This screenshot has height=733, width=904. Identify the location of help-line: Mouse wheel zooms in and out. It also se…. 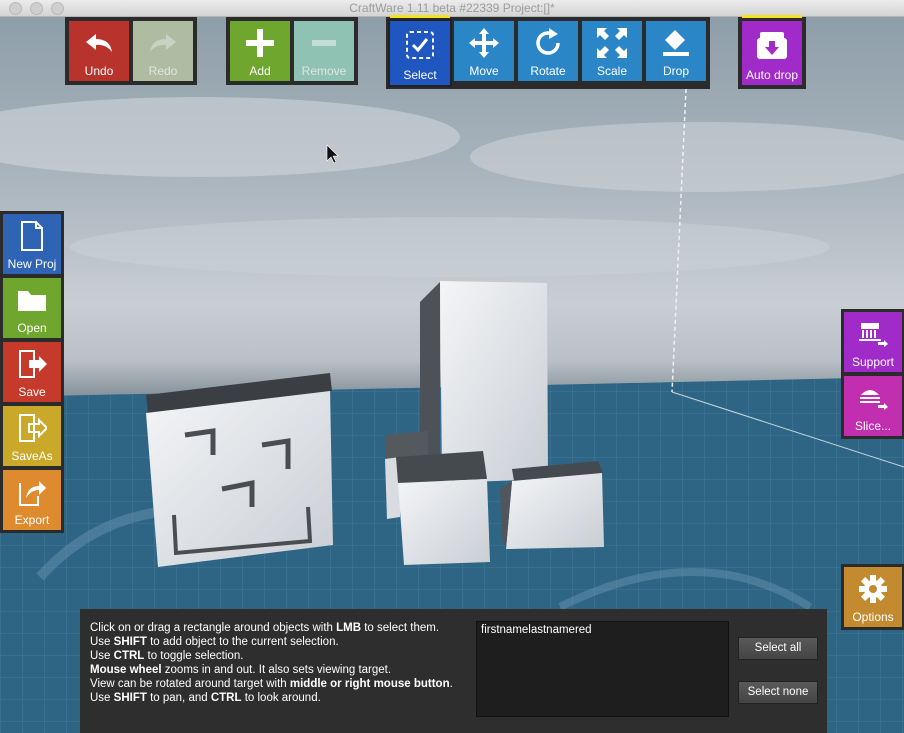
(241, 670).